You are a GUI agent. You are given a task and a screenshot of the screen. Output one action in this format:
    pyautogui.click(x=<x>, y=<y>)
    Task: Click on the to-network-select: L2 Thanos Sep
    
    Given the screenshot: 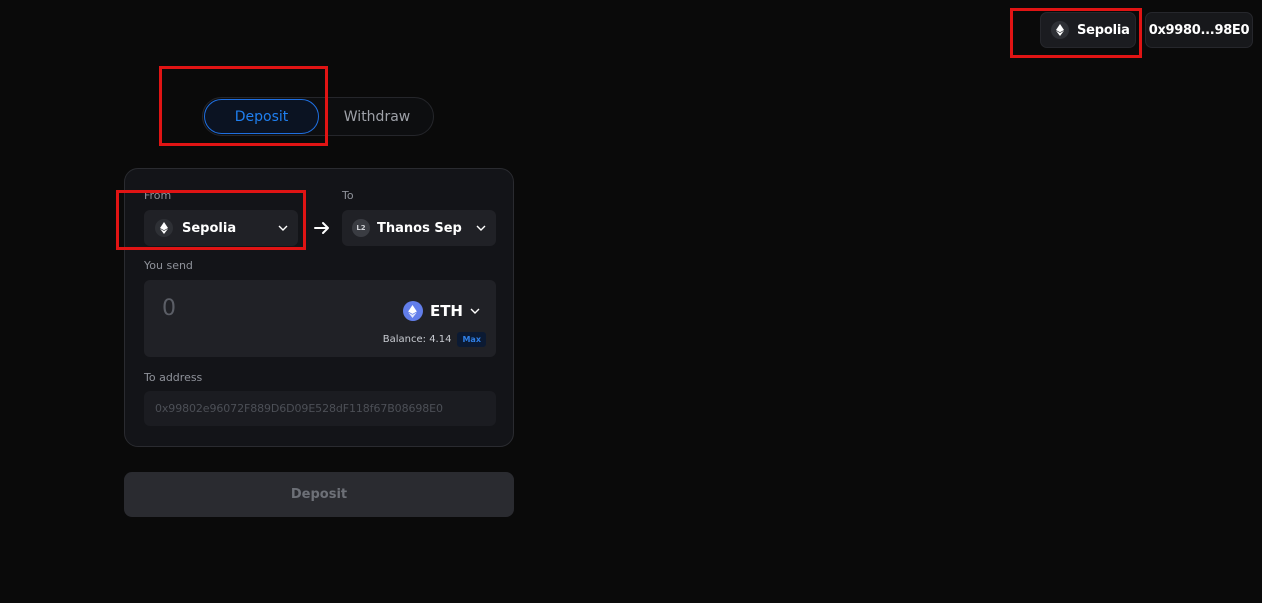 What is the action you would take?
    pyautogui.click(x=419, y=228)
    